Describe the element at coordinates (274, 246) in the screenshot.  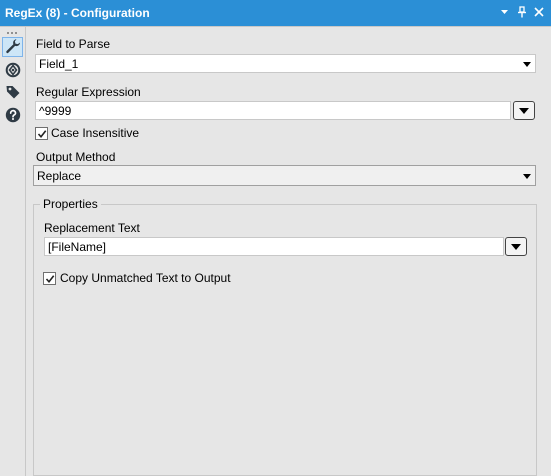
I see `replacement-text-input: [FileName]` at that location.